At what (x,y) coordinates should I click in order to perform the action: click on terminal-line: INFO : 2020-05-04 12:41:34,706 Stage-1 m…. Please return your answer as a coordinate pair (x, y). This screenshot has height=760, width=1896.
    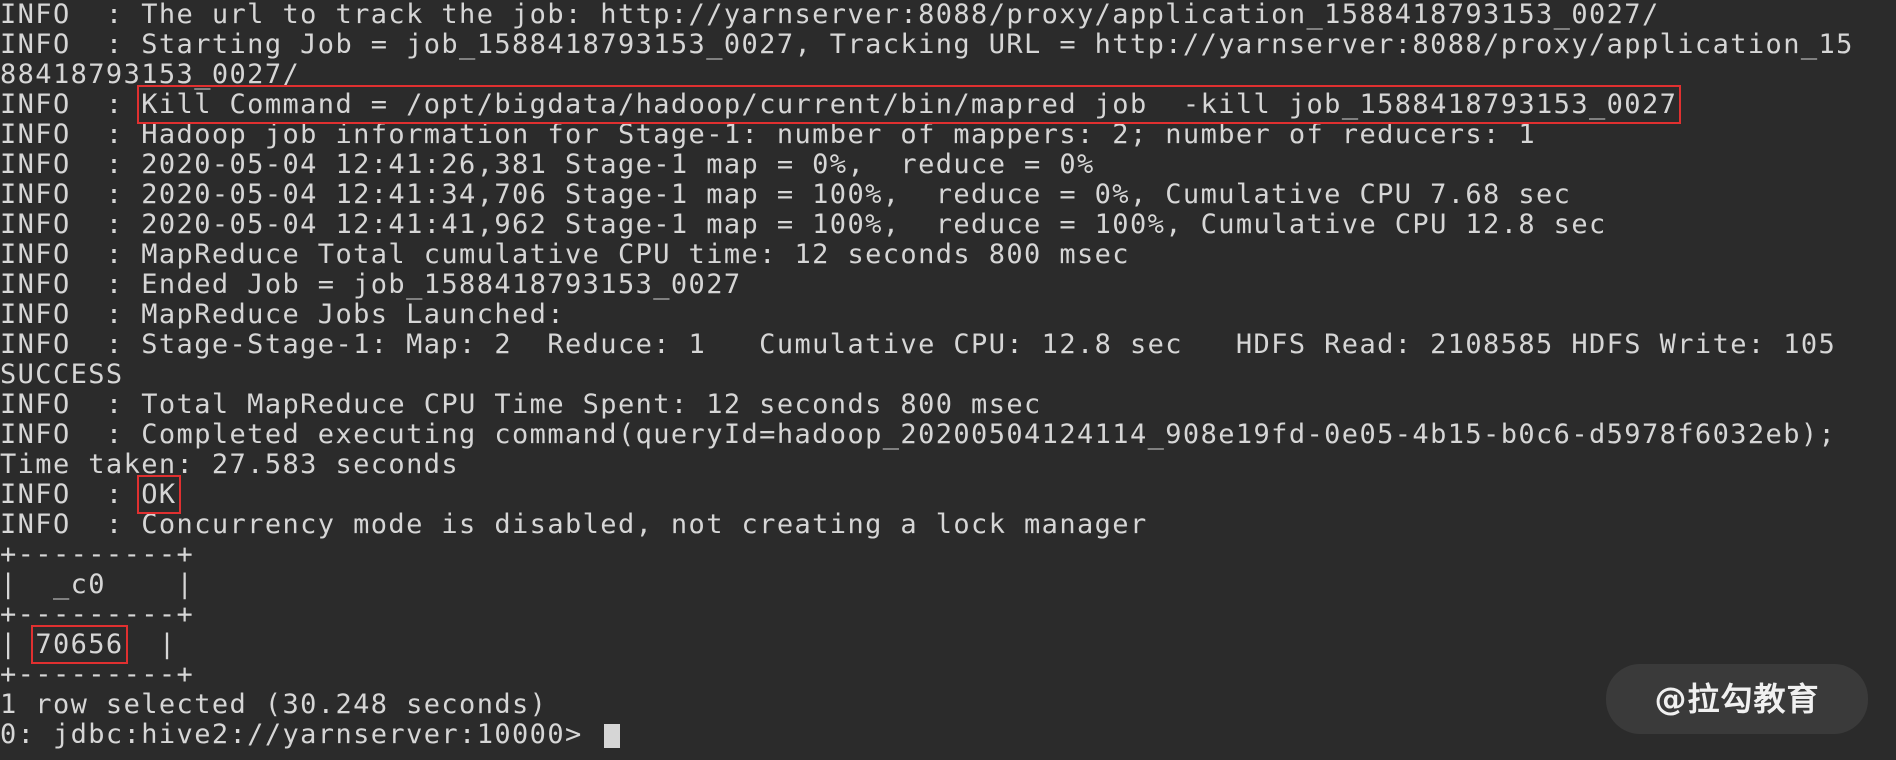
    Looking at the image, I should click on (786, 194).